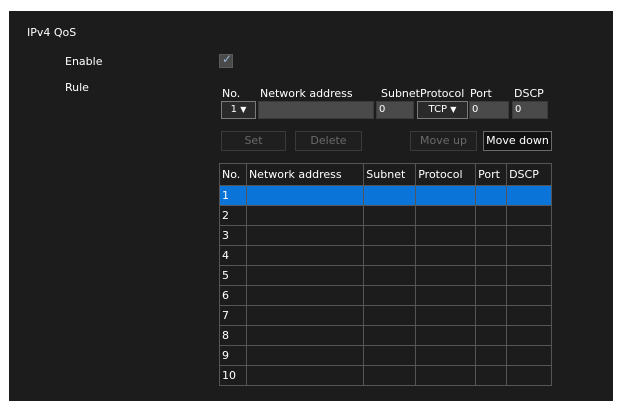 The width and height of the screenshot is (622, 401). Describe the element at coordinates (491, 174) in the screenshot. I see `col-header-port: Port` at that location.